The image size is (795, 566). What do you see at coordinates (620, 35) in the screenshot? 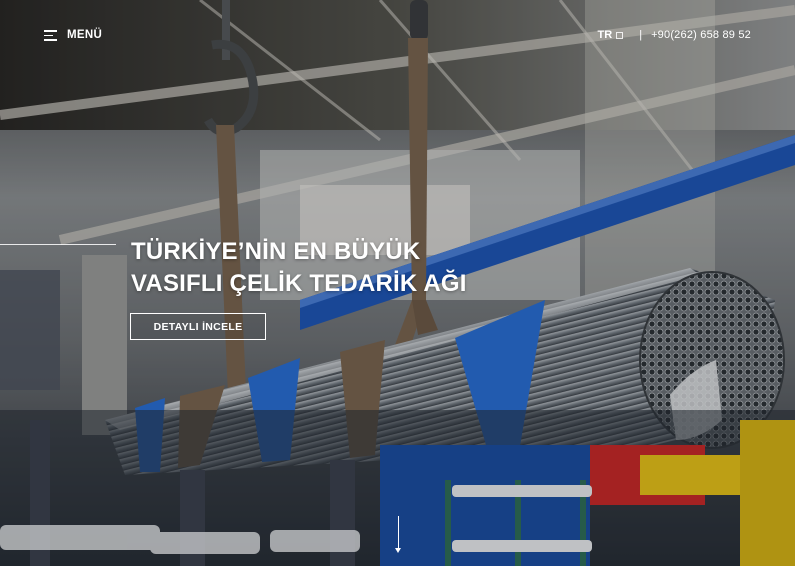
I see `square-icon` at bounding box center [620, 35].